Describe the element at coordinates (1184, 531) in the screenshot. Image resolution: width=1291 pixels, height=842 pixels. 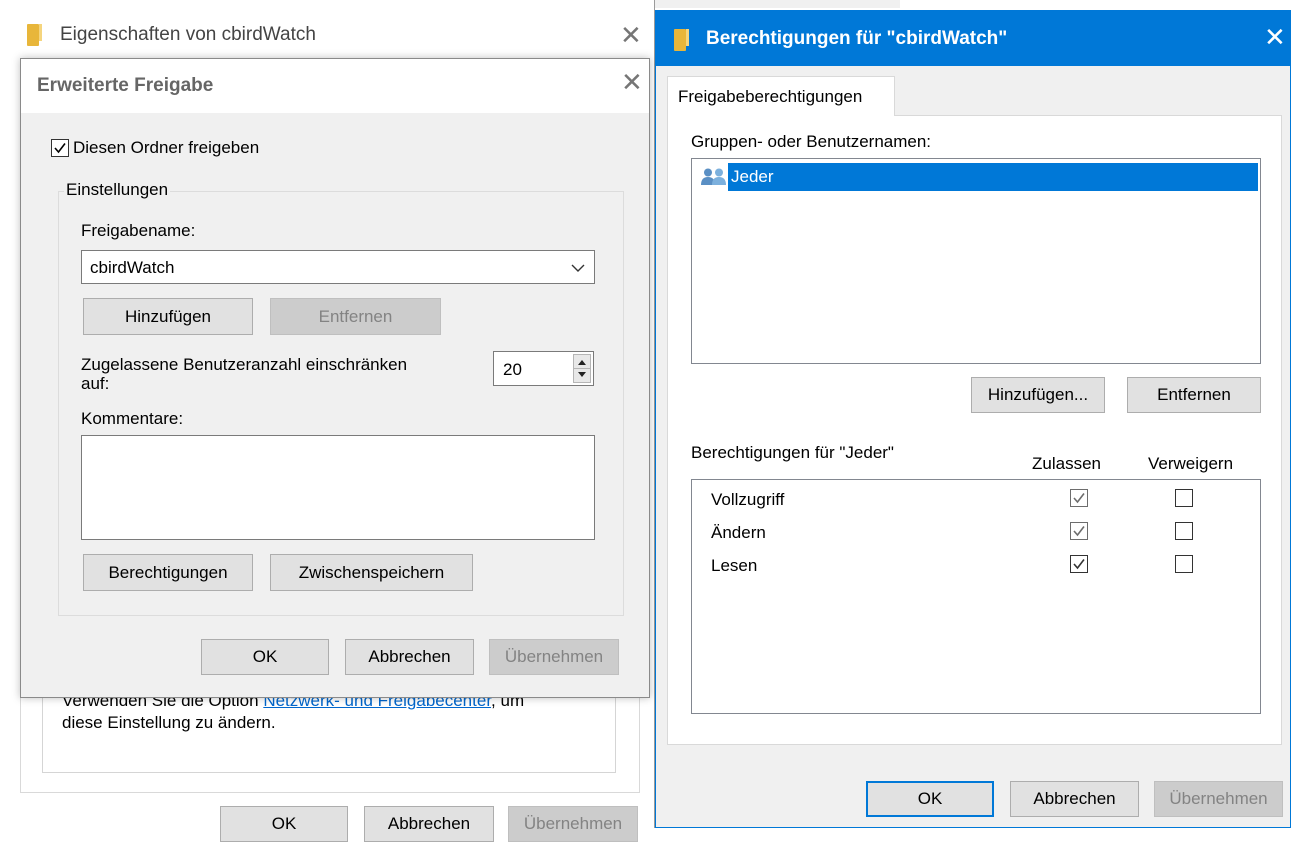
I see `deny-change-checkbox` at that location.